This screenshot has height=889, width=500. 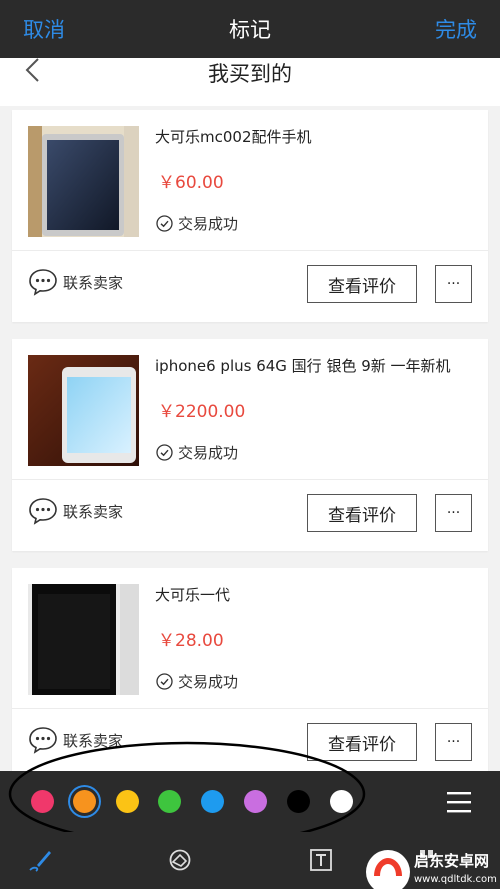 What do you see at coordinates (455, 879) in the screenshot?
I see `svg-text: www.qdltdk.com` at bounding box center [455, 879].